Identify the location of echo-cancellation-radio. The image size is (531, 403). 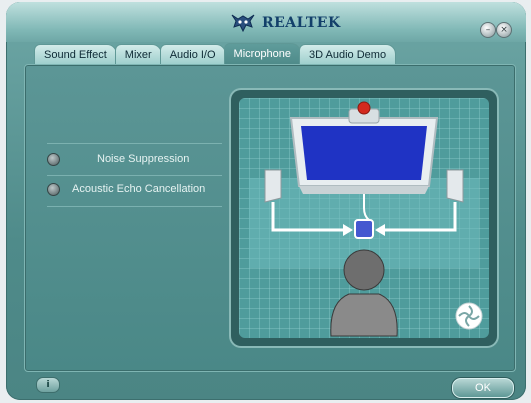
(53, 189).